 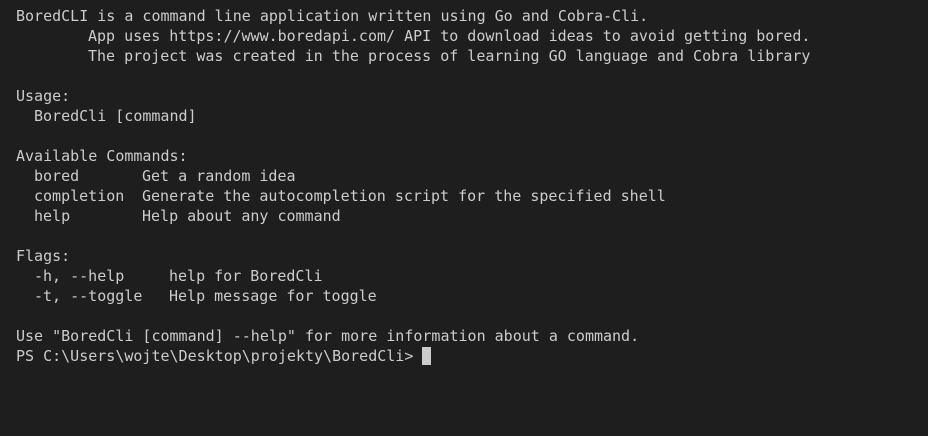 I want to click on command-row: bored Get a random idea, so click(x=472, y=176).